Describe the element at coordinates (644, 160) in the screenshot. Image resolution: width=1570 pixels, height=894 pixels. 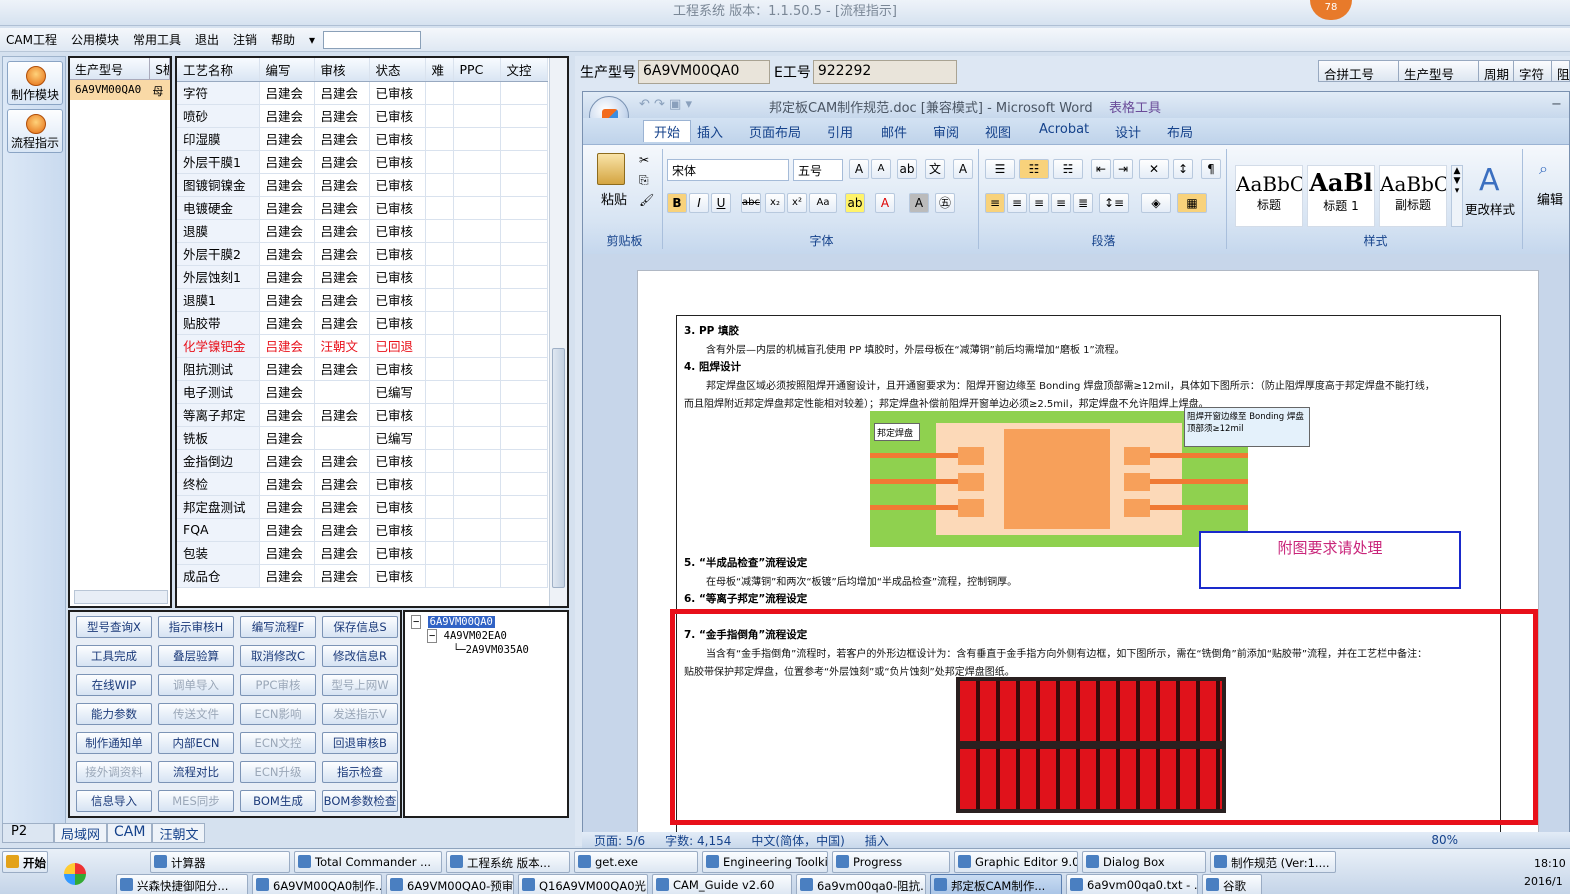
I see `cut-icon: ✂` at that location.